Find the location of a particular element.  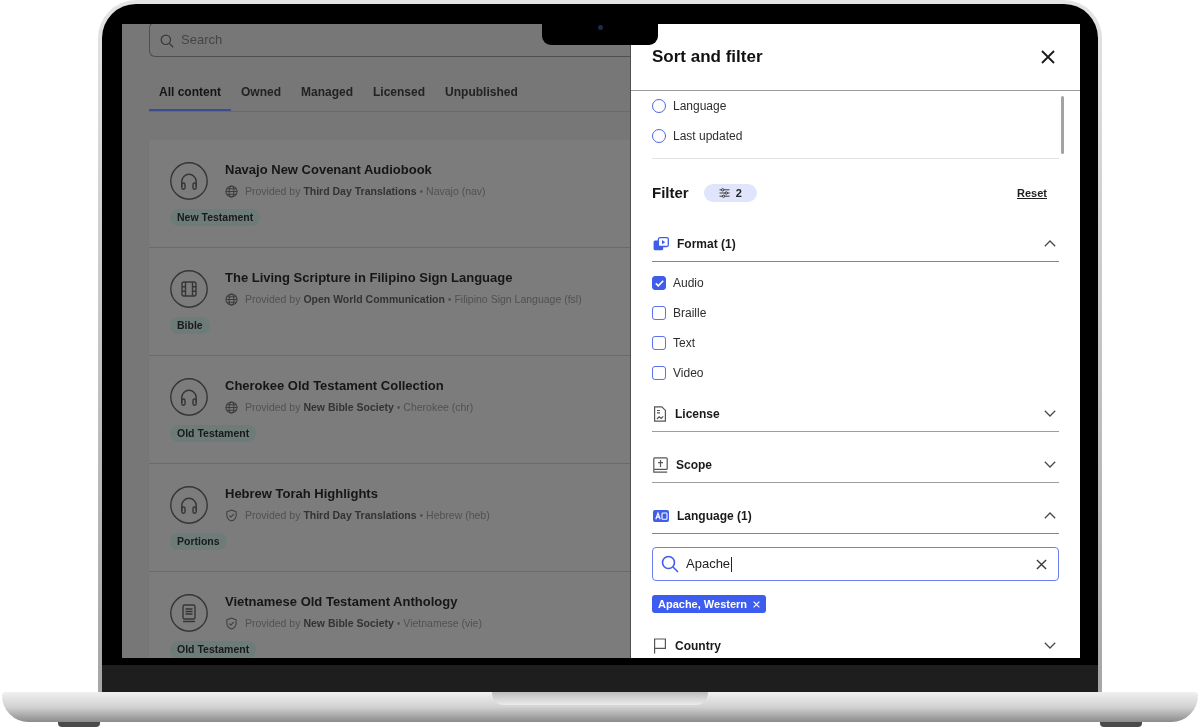

category-tag: Portions is located at coordinates (198, 541).